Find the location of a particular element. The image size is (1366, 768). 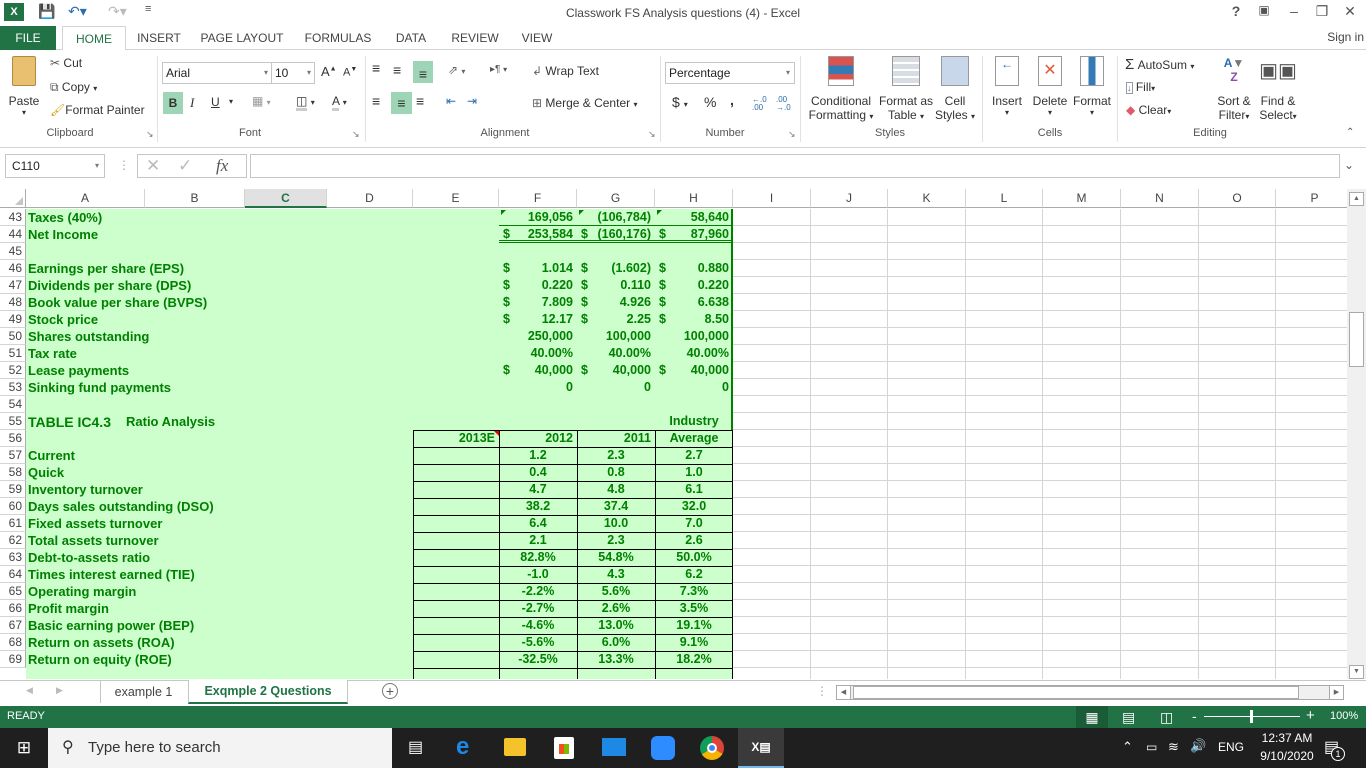

tab-view: VIEW is located at coordinates (537, 38).